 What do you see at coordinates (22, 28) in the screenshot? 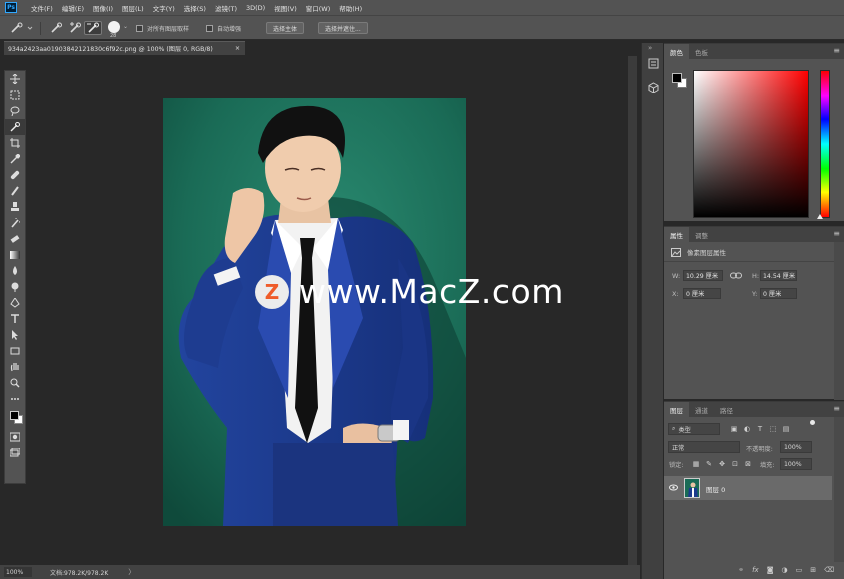
I see `tool-preset-picker` at bounding box center [22, 28].